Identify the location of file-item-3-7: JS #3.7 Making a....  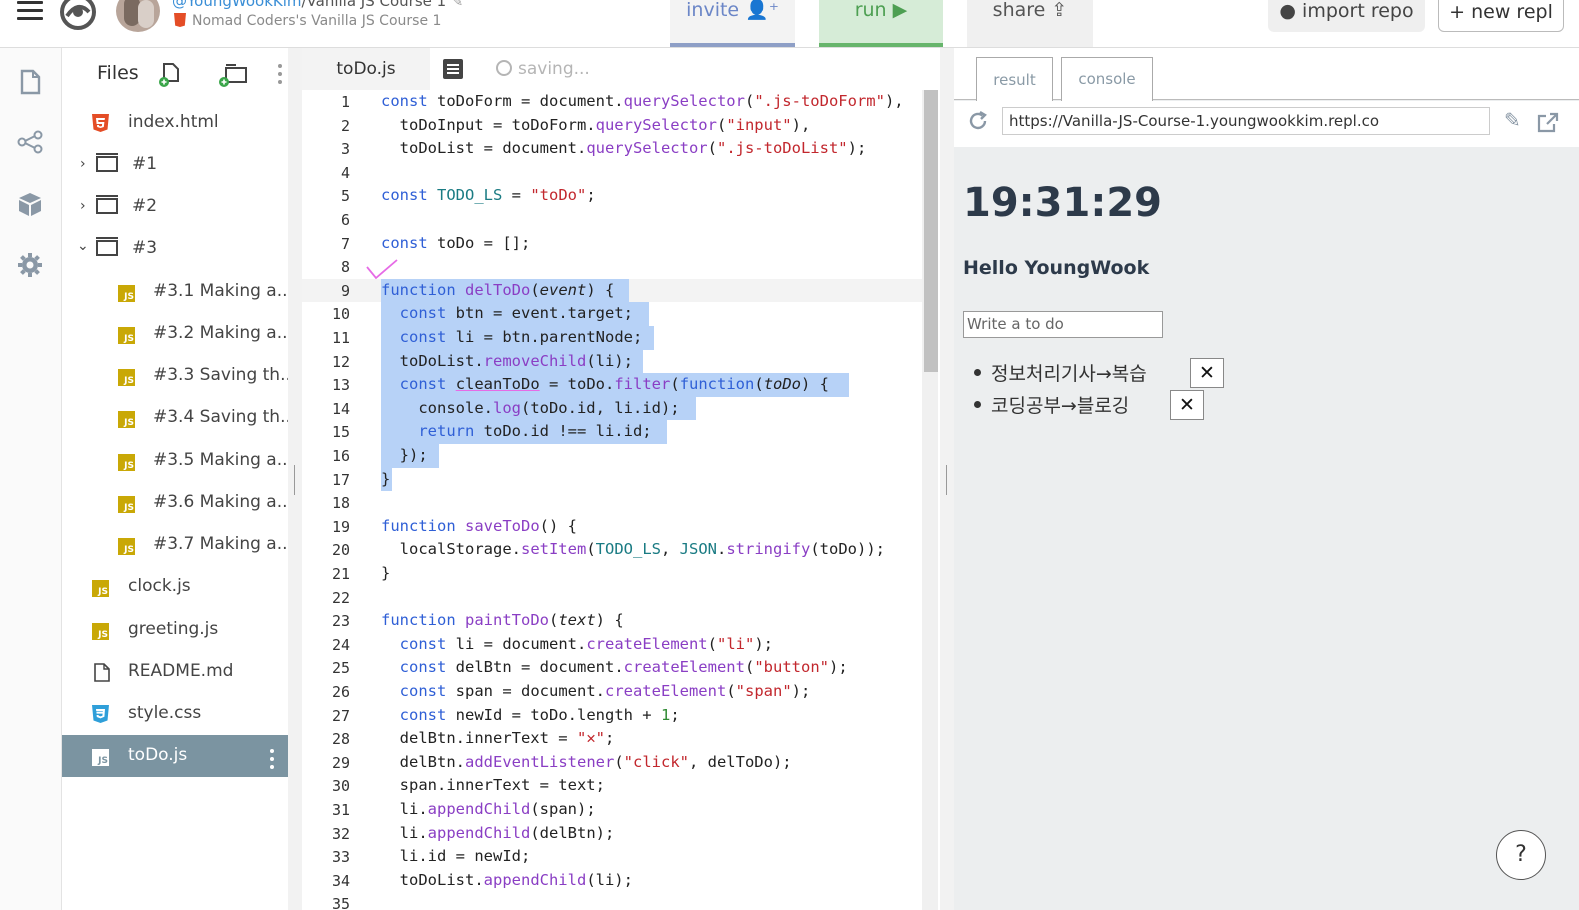
(177, 545).